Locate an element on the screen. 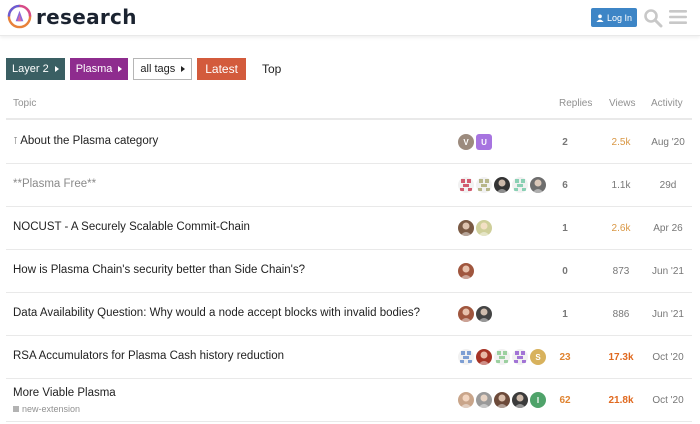  tags-dropdown: all tags is located at coordinates (163, 69).